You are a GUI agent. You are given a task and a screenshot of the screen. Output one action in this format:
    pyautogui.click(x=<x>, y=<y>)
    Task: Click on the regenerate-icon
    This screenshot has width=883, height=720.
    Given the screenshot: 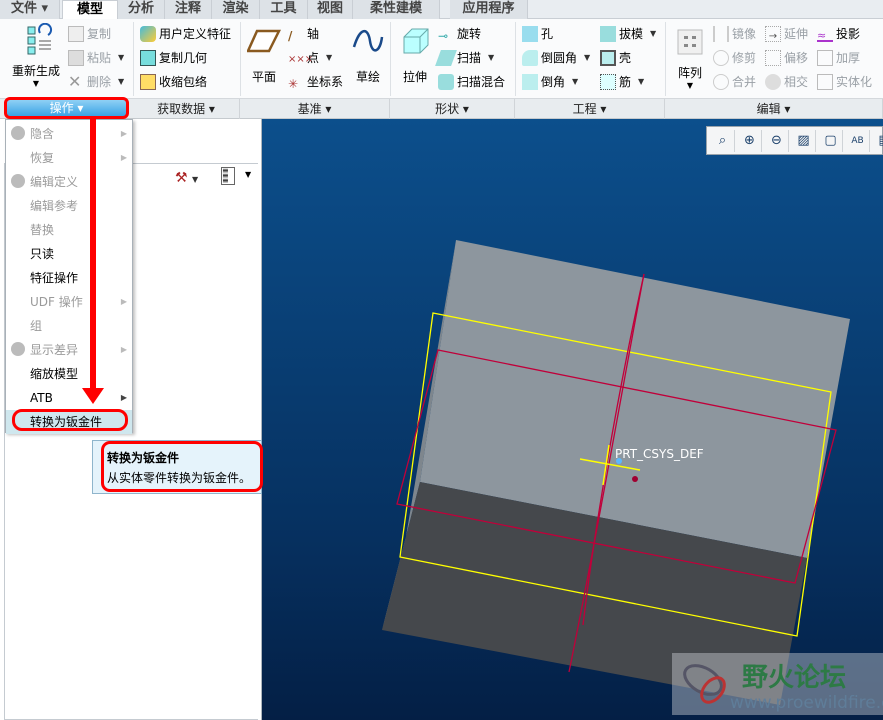 What is the action you would take?
    pyautogui.click(x=40, y=38)
    